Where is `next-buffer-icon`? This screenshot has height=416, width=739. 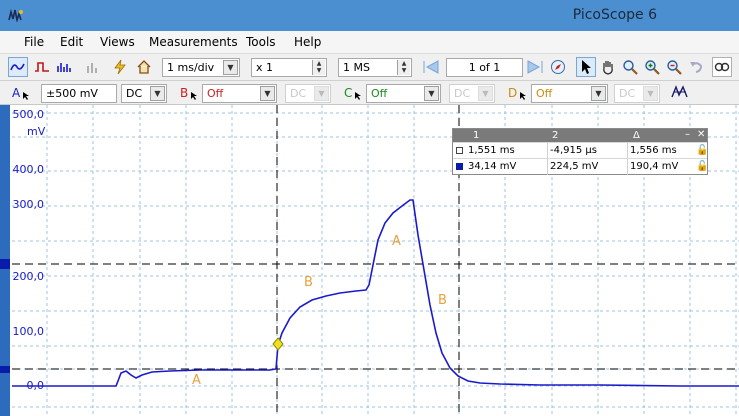 next-buffer-icon is located at coordinates (536, 67).